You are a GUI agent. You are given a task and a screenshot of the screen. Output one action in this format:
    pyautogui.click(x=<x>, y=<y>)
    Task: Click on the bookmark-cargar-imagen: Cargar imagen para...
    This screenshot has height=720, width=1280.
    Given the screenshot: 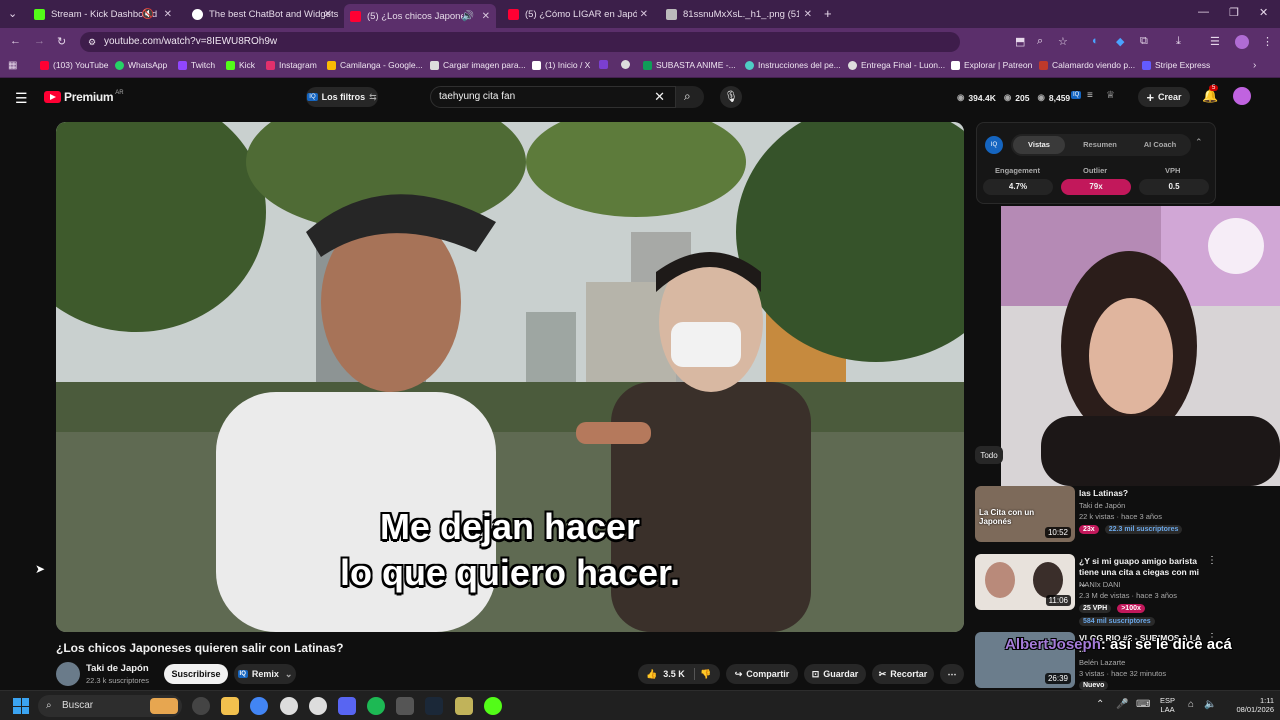 What is the action you would take?
    pyautogui.click(x=478, y=65)
    